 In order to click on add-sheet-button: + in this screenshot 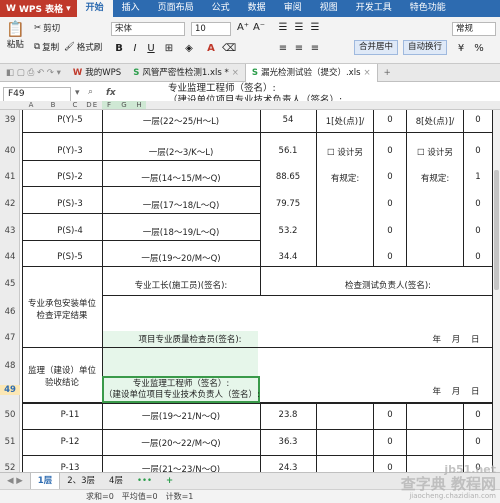, I will do `click(169, 481)`.